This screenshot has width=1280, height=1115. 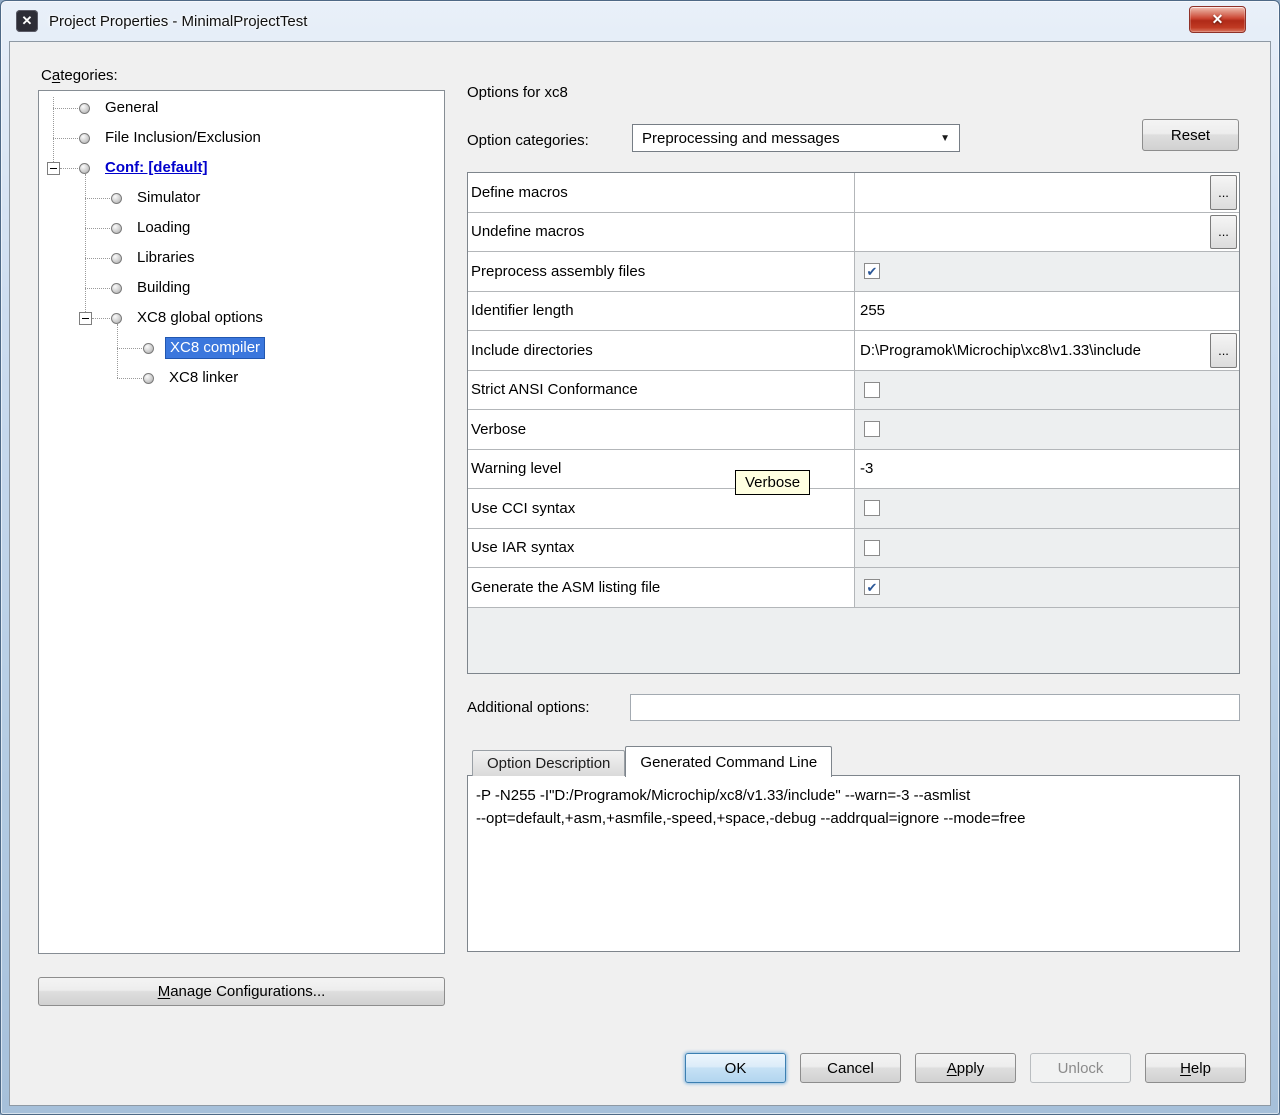 What do you see at coordinates (661, 587) in the screenshot?
I see `option-label: Generate the ASM listing file` at bounding box center [661, 587].